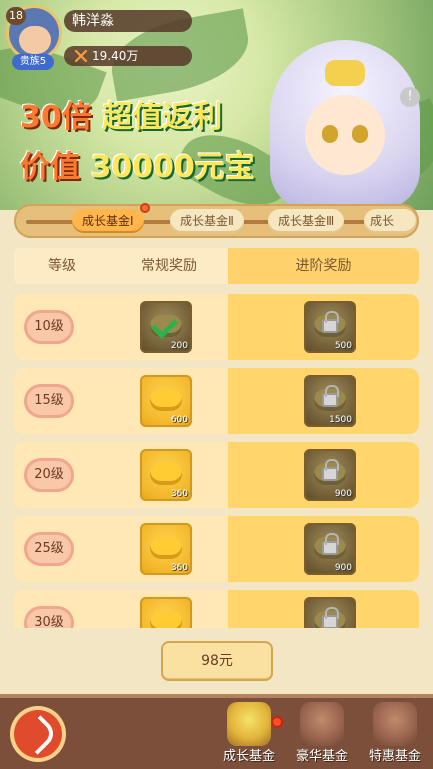  I want to click on nav-special-fund: 特惠基金, so click(395, 733).